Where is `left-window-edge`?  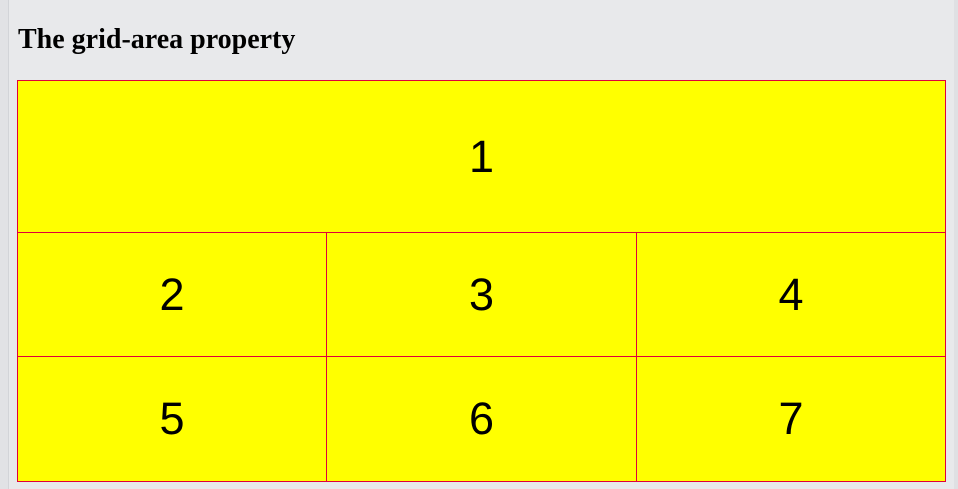 left-window-edge is located at coordinates (4, 244).